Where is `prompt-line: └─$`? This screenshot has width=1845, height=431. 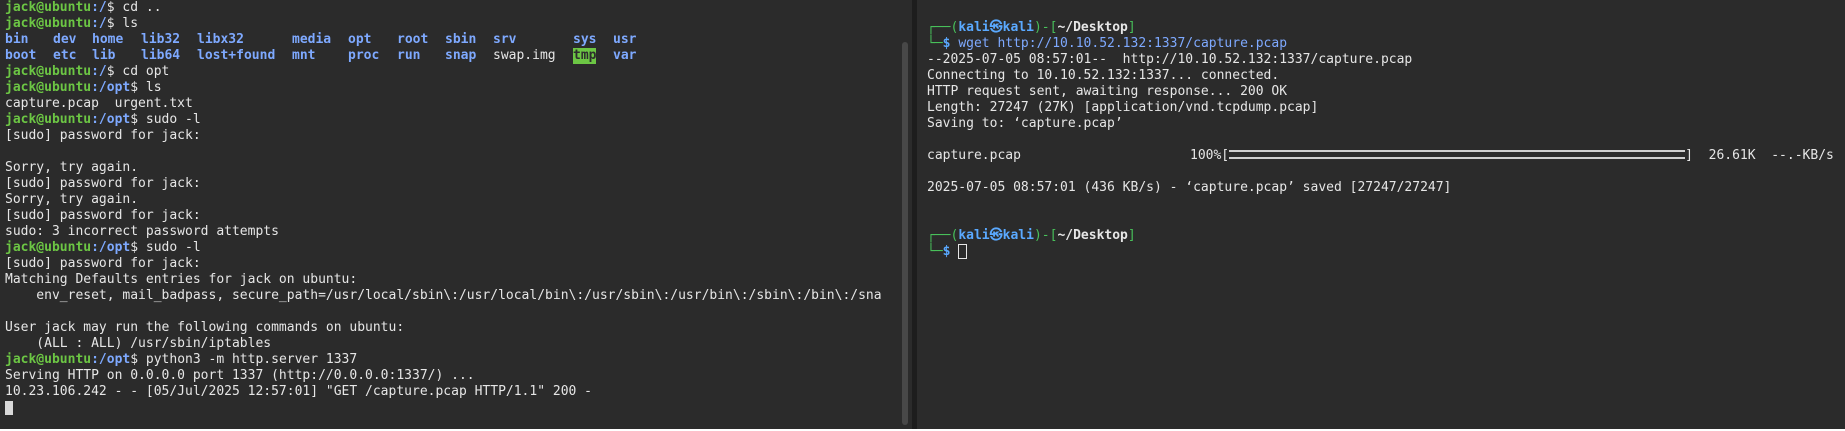
prompt-line: └─$ is located at coordinates (947, 252).